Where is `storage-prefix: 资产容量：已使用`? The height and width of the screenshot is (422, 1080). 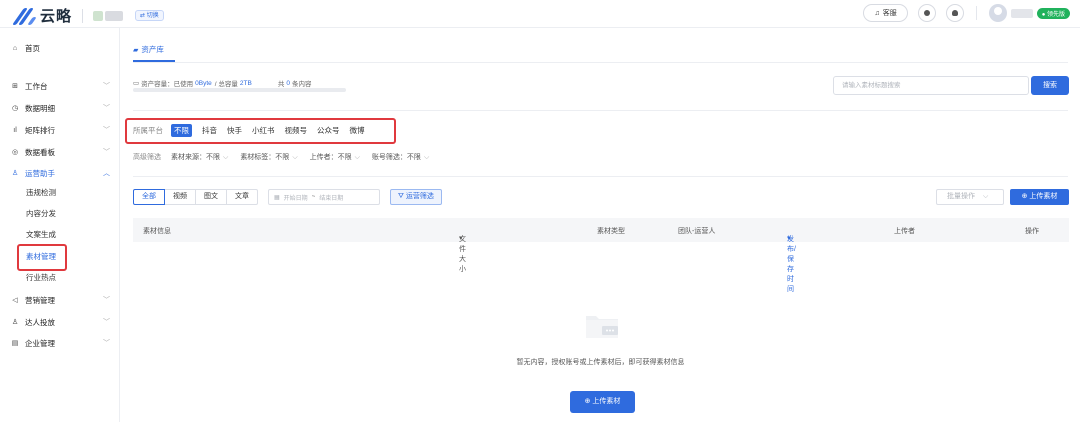
storage-prefix: 资产容量：已使用 is located at coordinates (167, 84).